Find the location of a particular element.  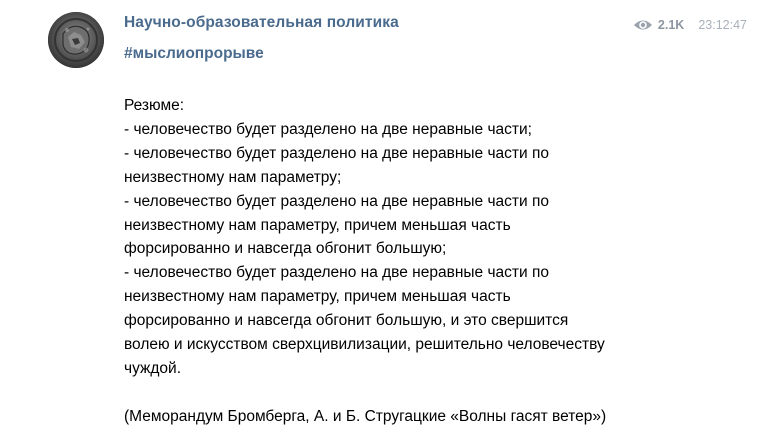

eye-icon is located at coordinates (643, 25).